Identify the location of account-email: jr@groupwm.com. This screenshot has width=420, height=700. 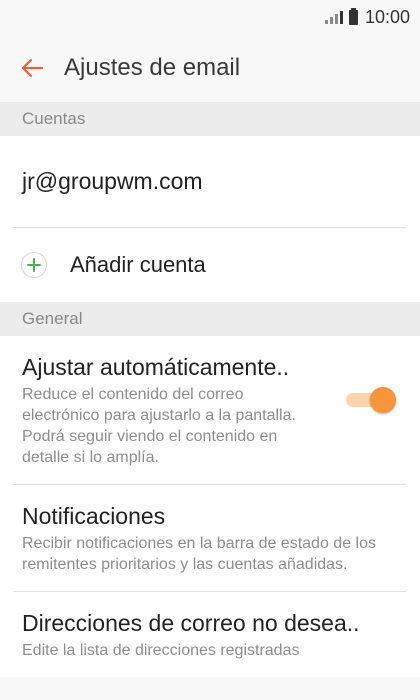
(112, 181).